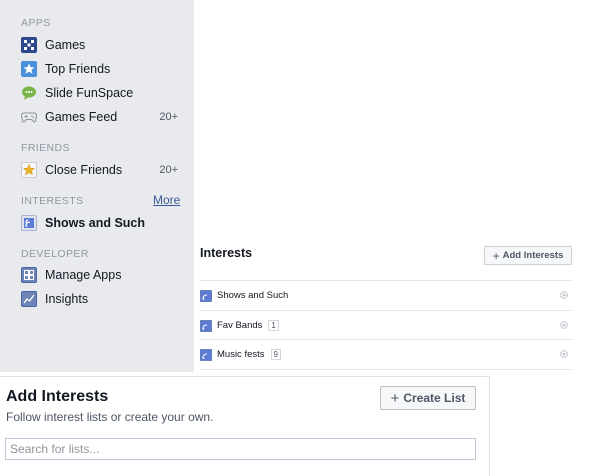 The width and height of the screenshot is (600, 476). I want to click on sidebar-item-games-feed: Games Feed 20+, so click(103, 117).